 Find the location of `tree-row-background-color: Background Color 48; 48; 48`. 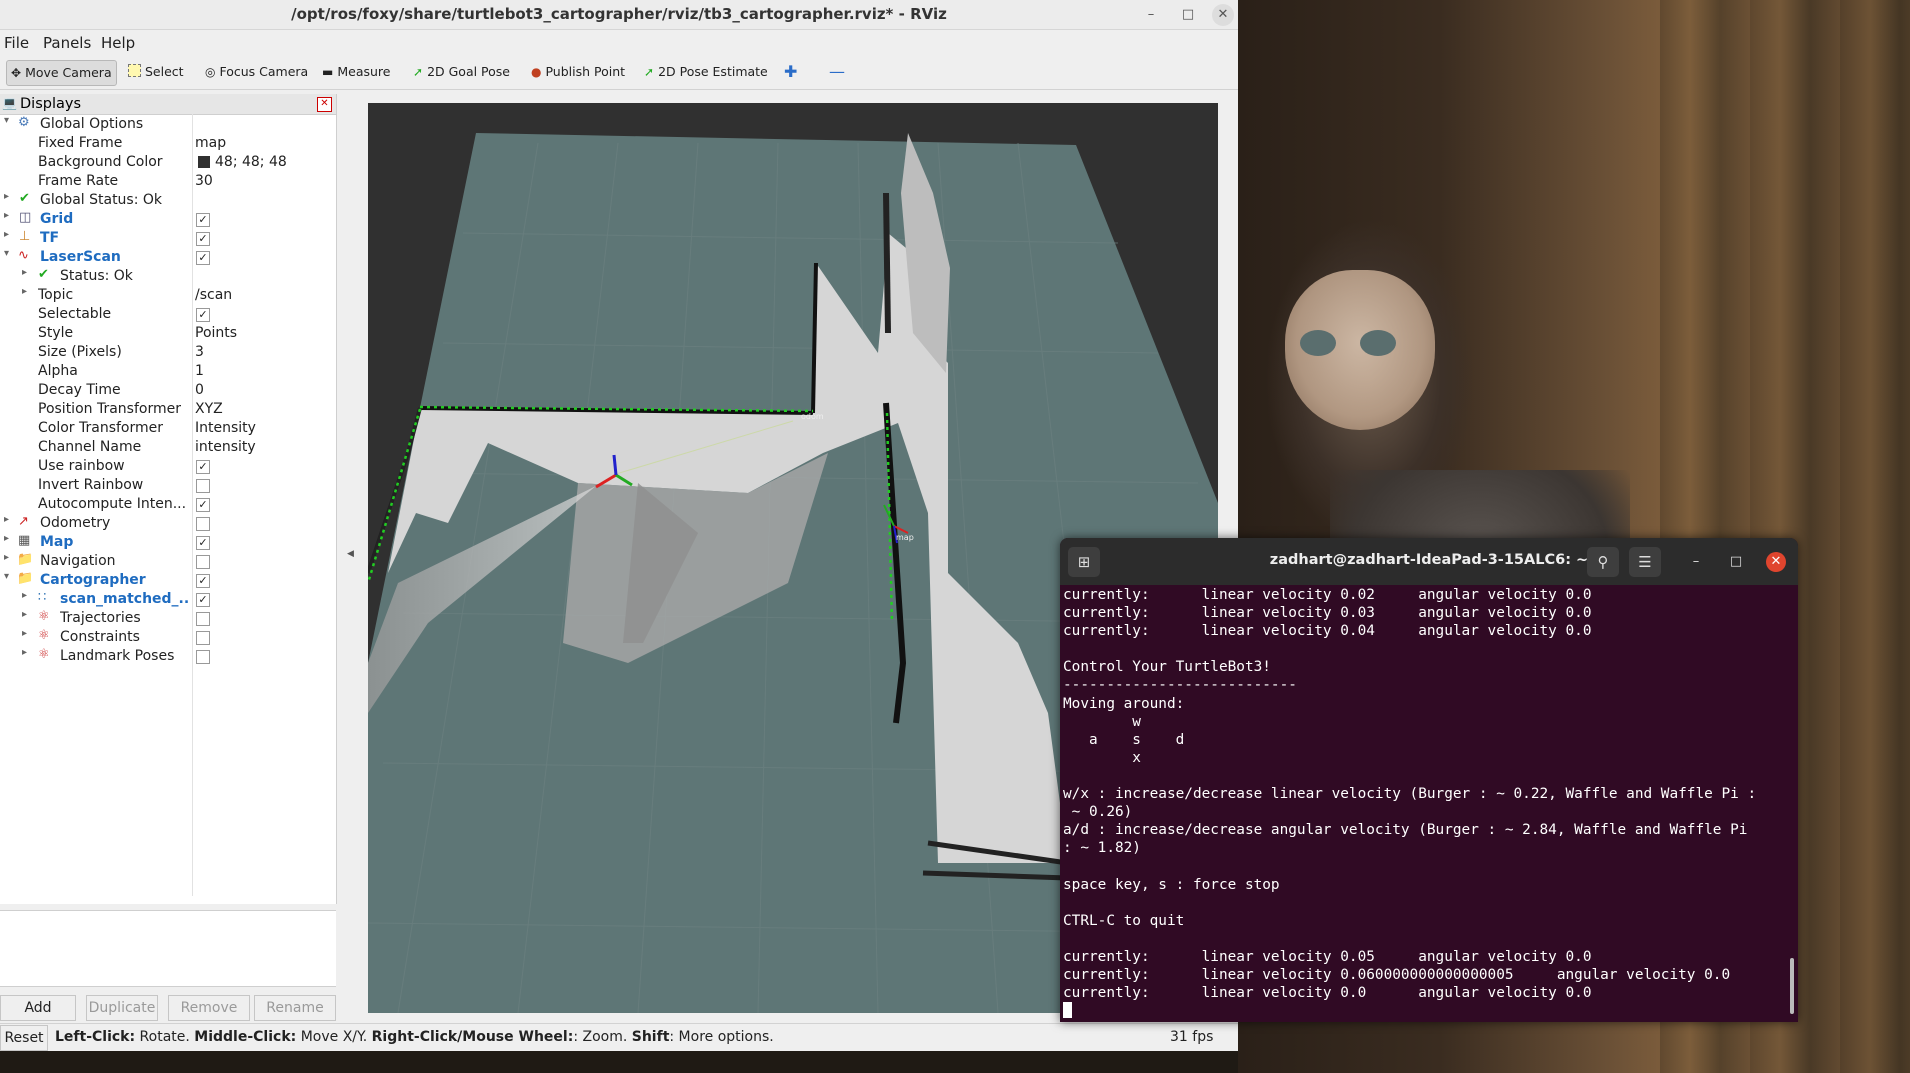

tree-row-background-color: Background Color 48; 48; 48 is located at coordinates (168, 162).